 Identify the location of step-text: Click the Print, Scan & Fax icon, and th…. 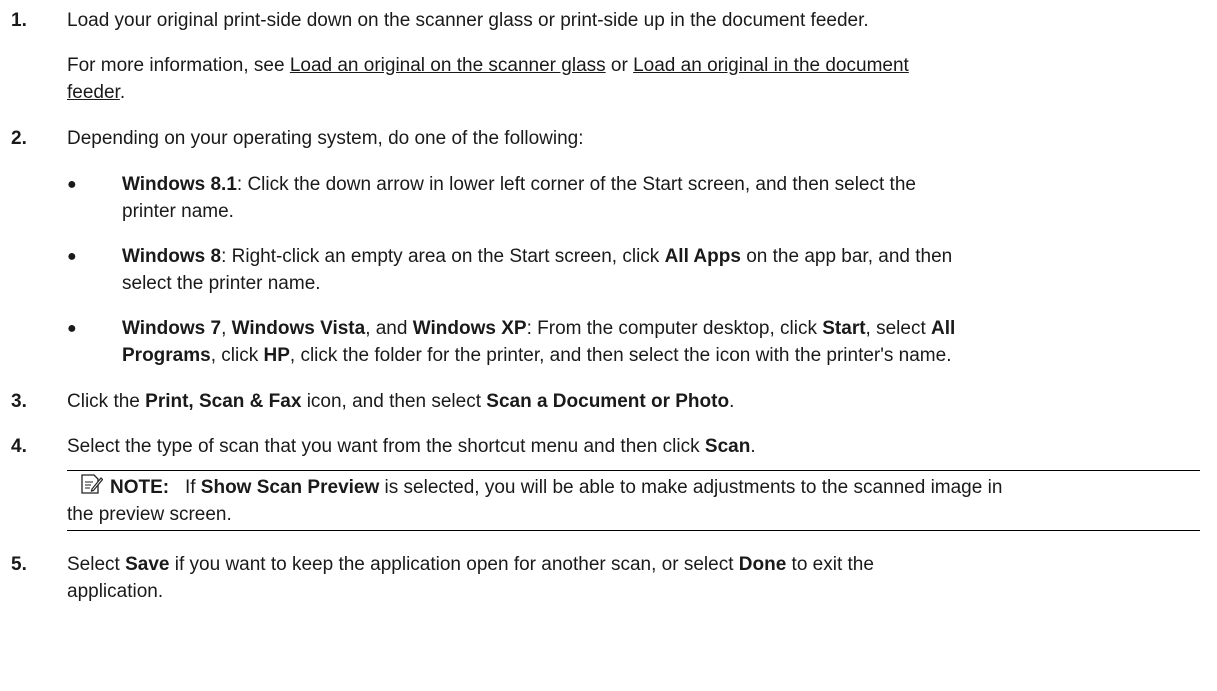
(401, 401).